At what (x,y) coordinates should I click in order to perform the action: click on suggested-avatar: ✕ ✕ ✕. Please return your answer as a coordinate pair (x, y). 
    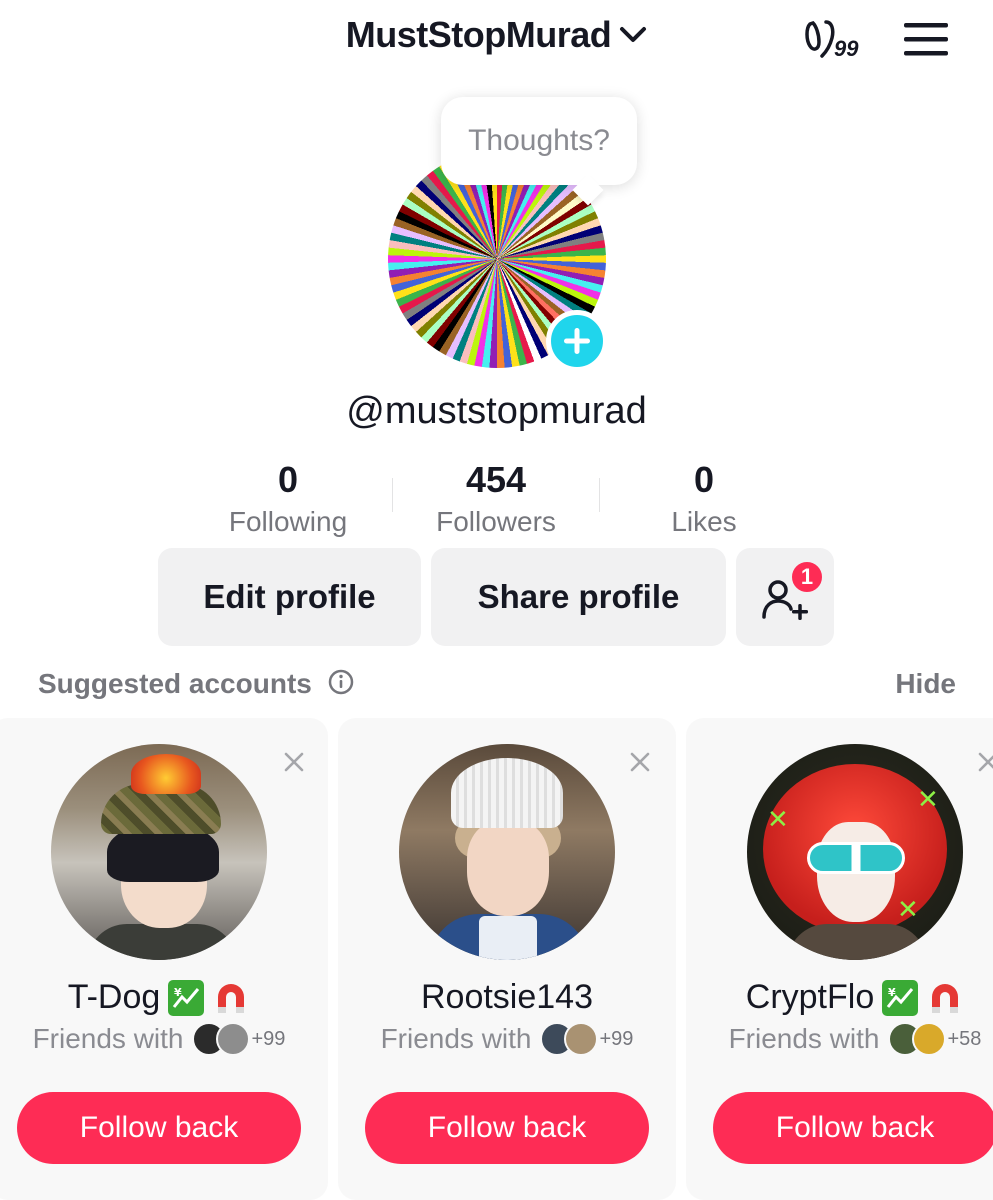
    Looking at the image, I should click on (855, 852).